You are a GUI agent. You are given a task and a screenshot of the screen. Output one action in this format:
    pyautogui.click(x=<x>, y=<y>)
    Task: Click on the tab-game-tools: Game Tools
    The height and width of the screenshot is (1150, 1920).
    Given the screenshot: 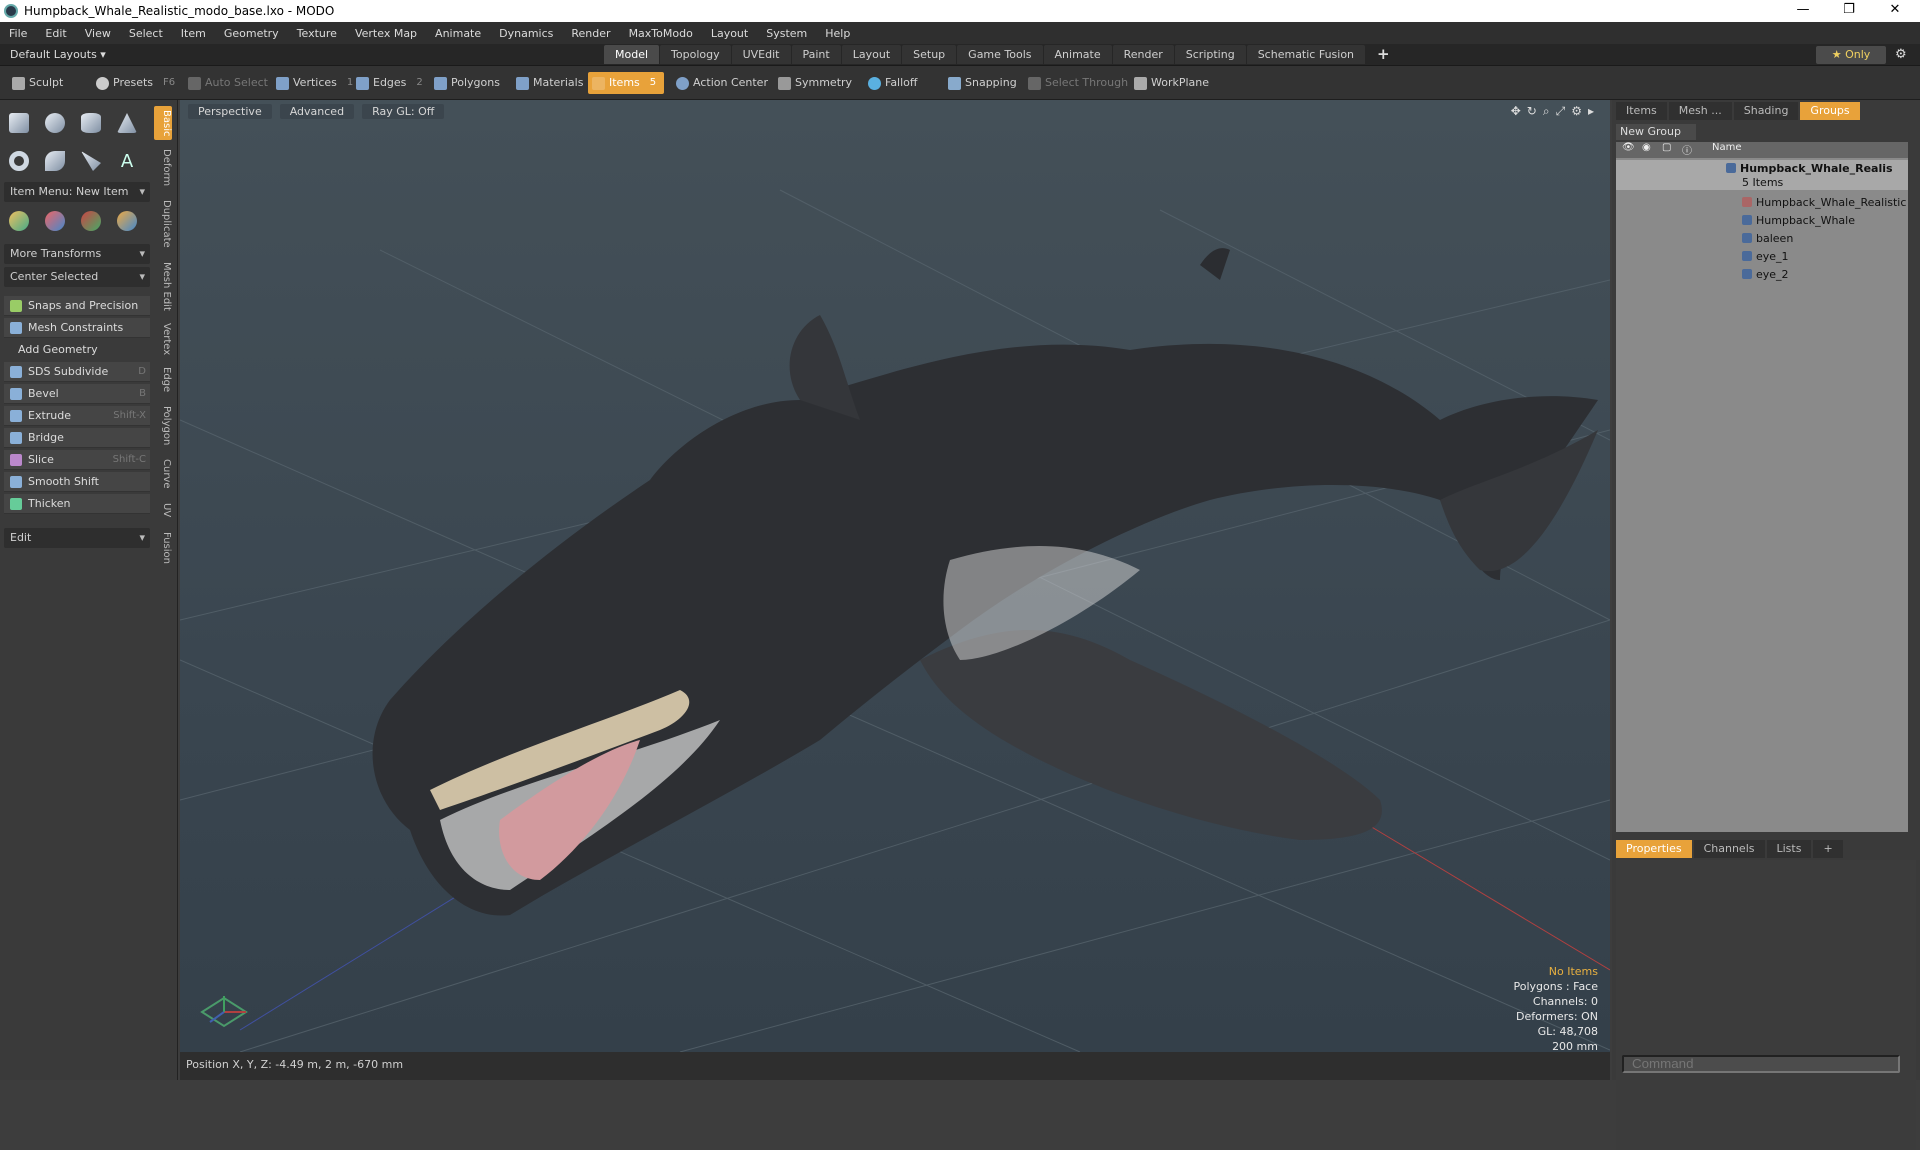 What is the action you would take?
    pyautogui.click(x=1000, y=54)
    